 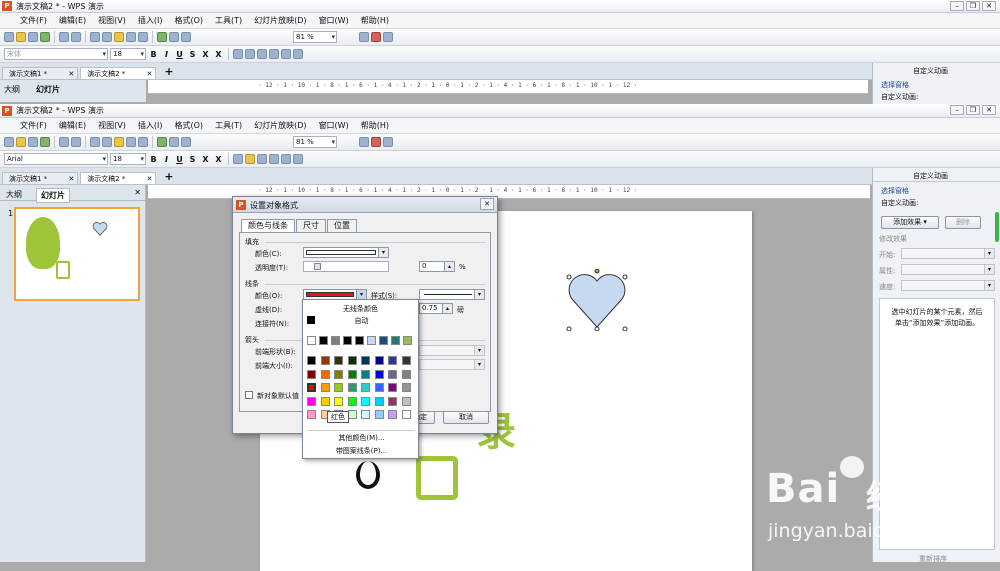 I want to click on paste-icon, so click(x=119, y=37).